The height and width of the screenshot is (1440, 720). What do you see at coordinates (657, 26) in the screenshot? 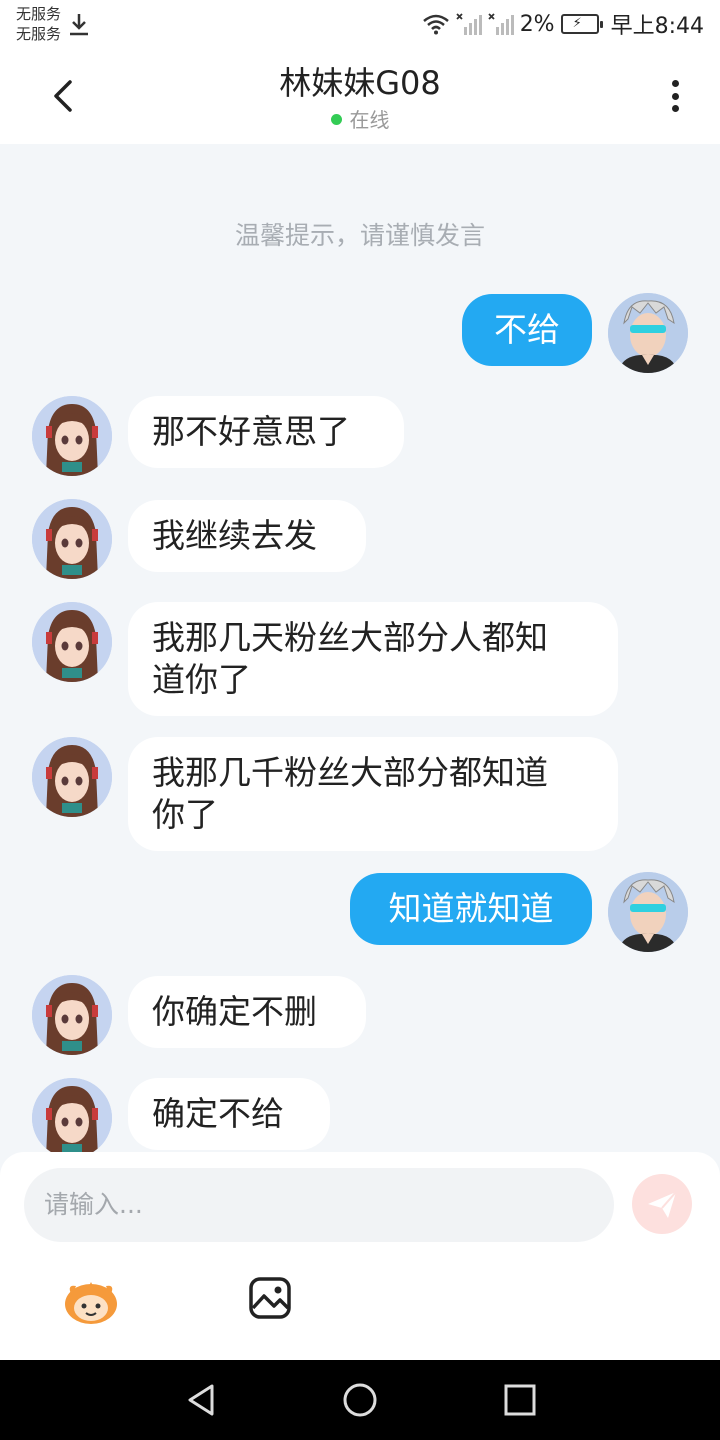
I see `clock: 早上8:44` at bounding box center [657, 26].